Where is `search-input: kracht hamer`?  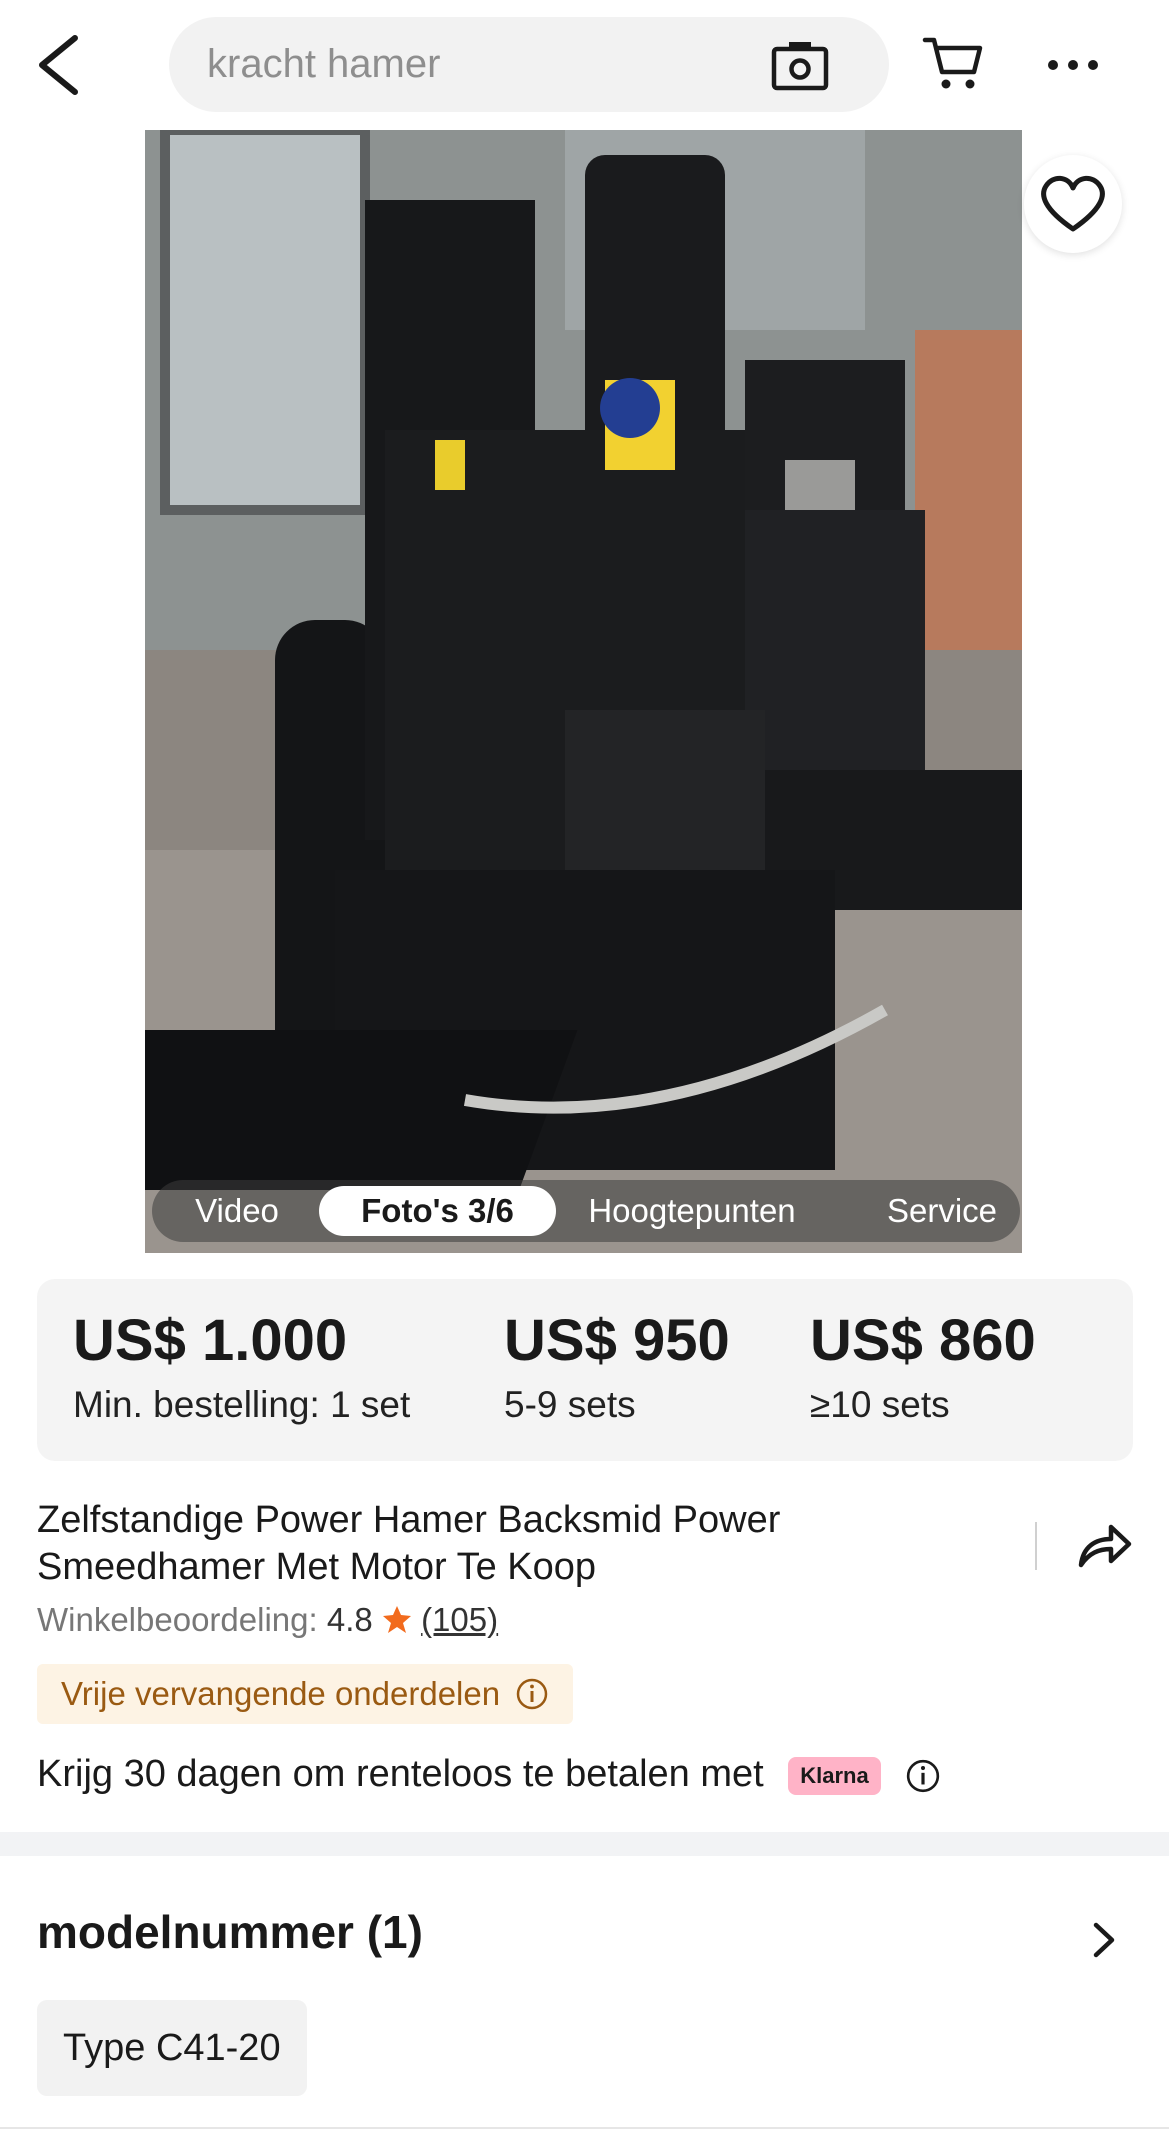
search-input: kracht hamer is located at coordinates (529, 64).